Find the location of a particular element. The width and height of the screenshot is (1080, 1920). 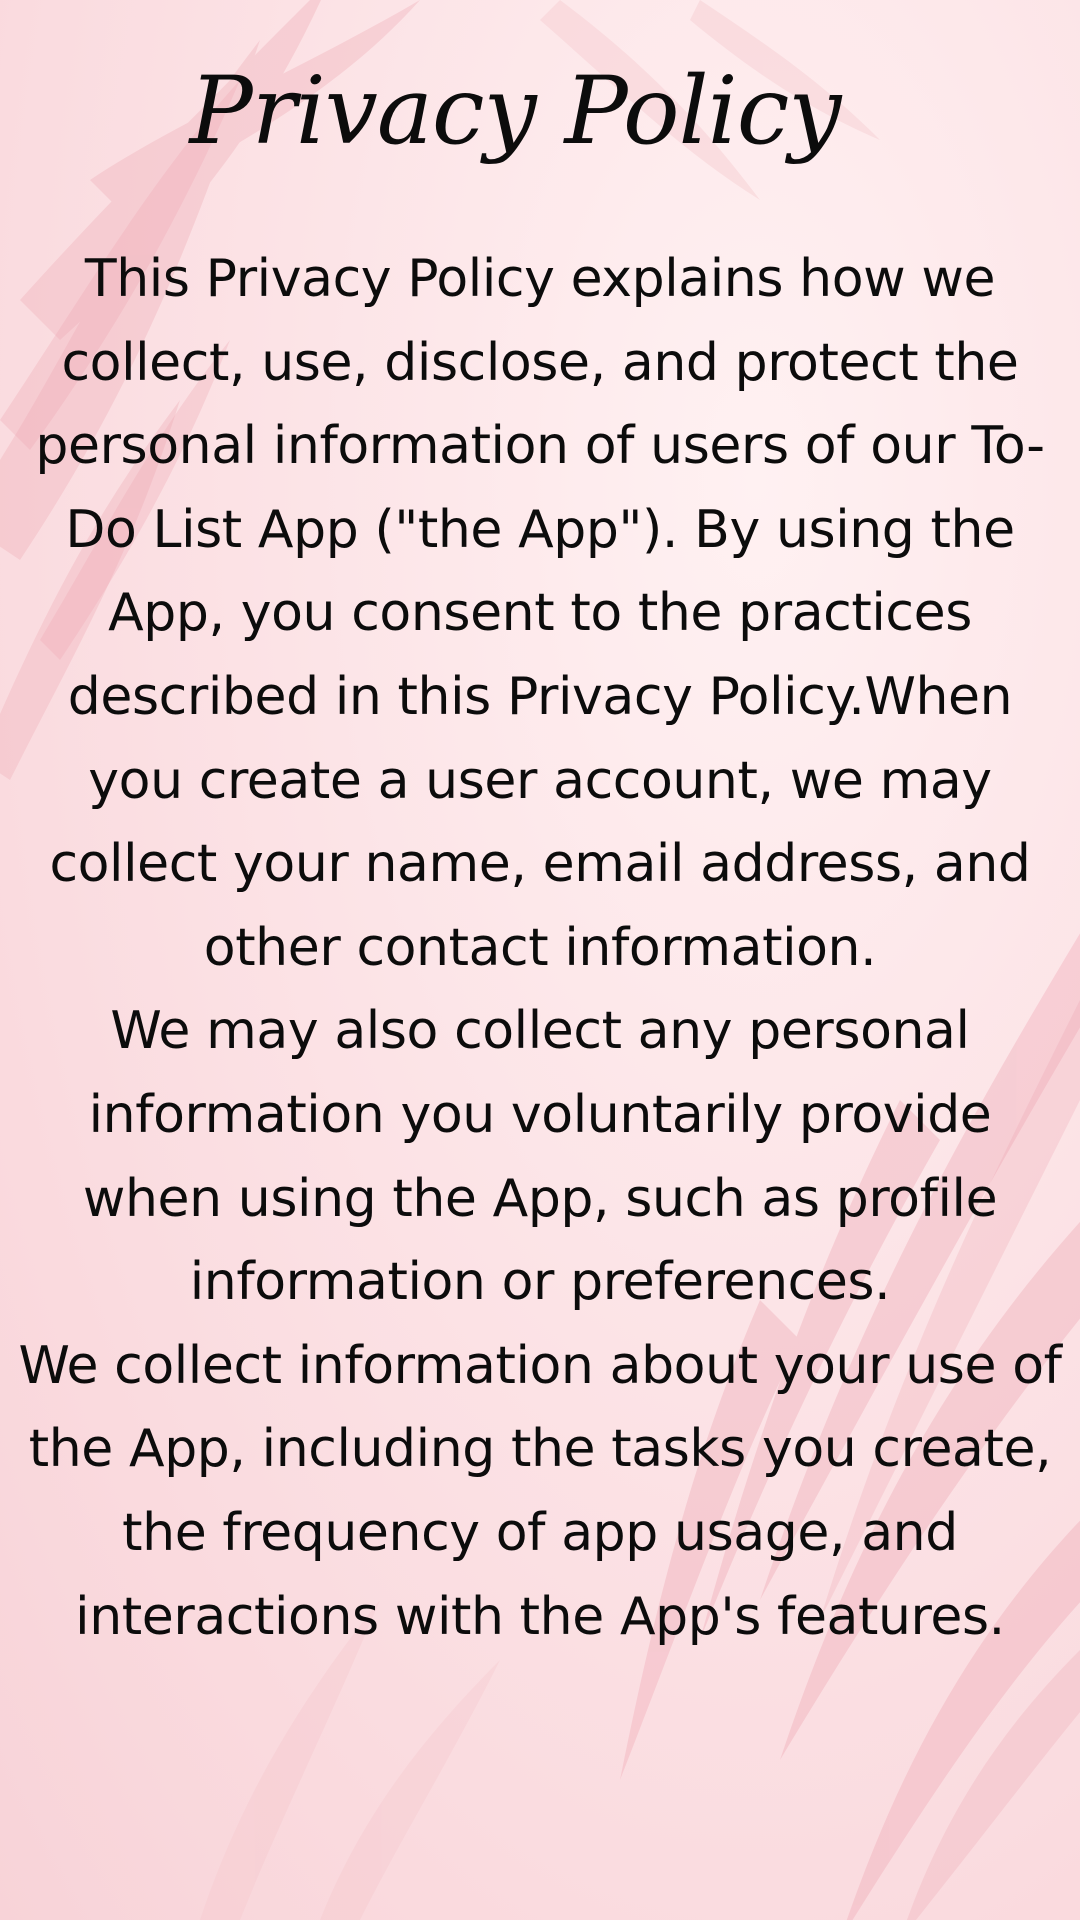

page-title: Privacy Policy is located at coordinates (515, 111).